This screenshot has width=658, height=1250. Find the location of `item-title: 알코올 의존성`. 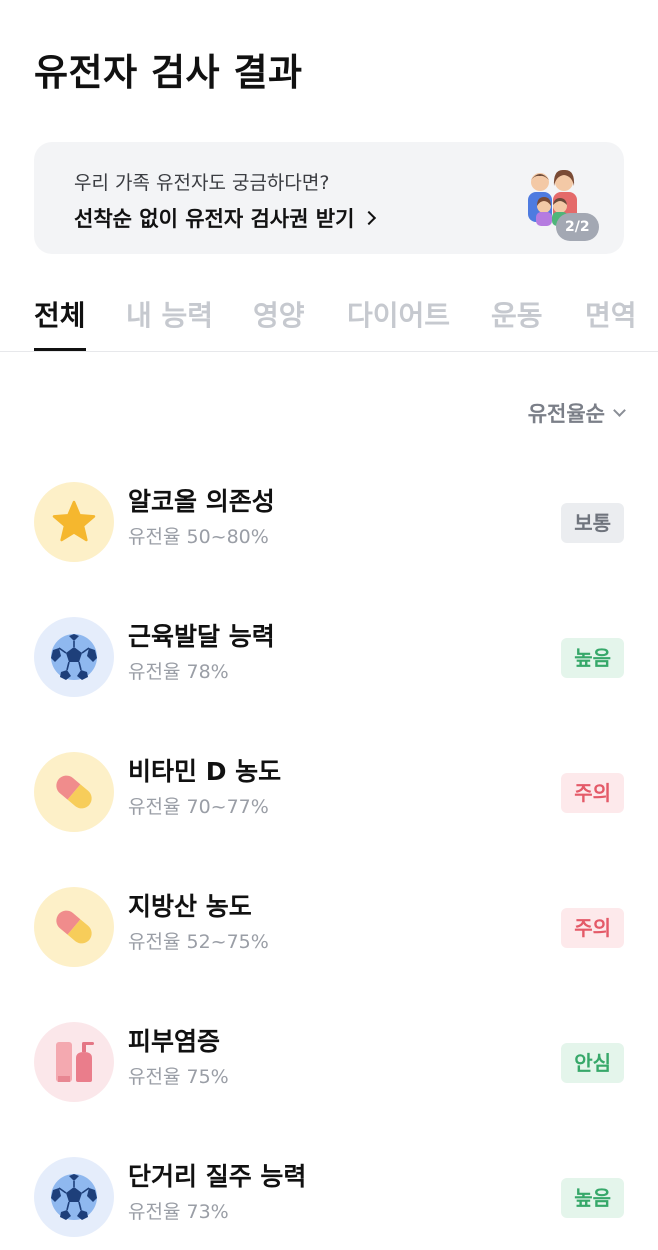

item-title: 알코올 의존성 is located at coordinates (201, 501).